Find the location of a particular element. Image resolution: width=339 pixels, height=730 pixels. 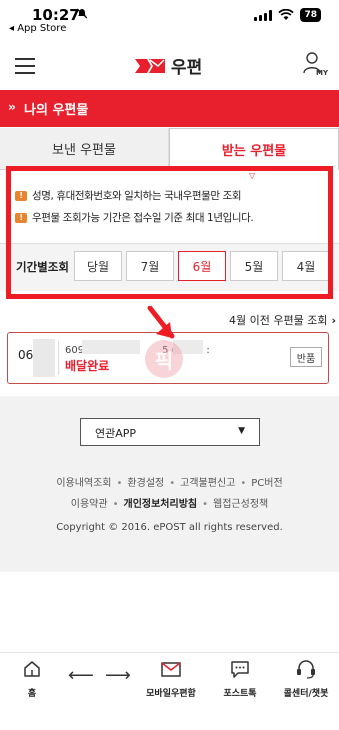

period-option-june: 6월 is located at coordinates (202, 266).